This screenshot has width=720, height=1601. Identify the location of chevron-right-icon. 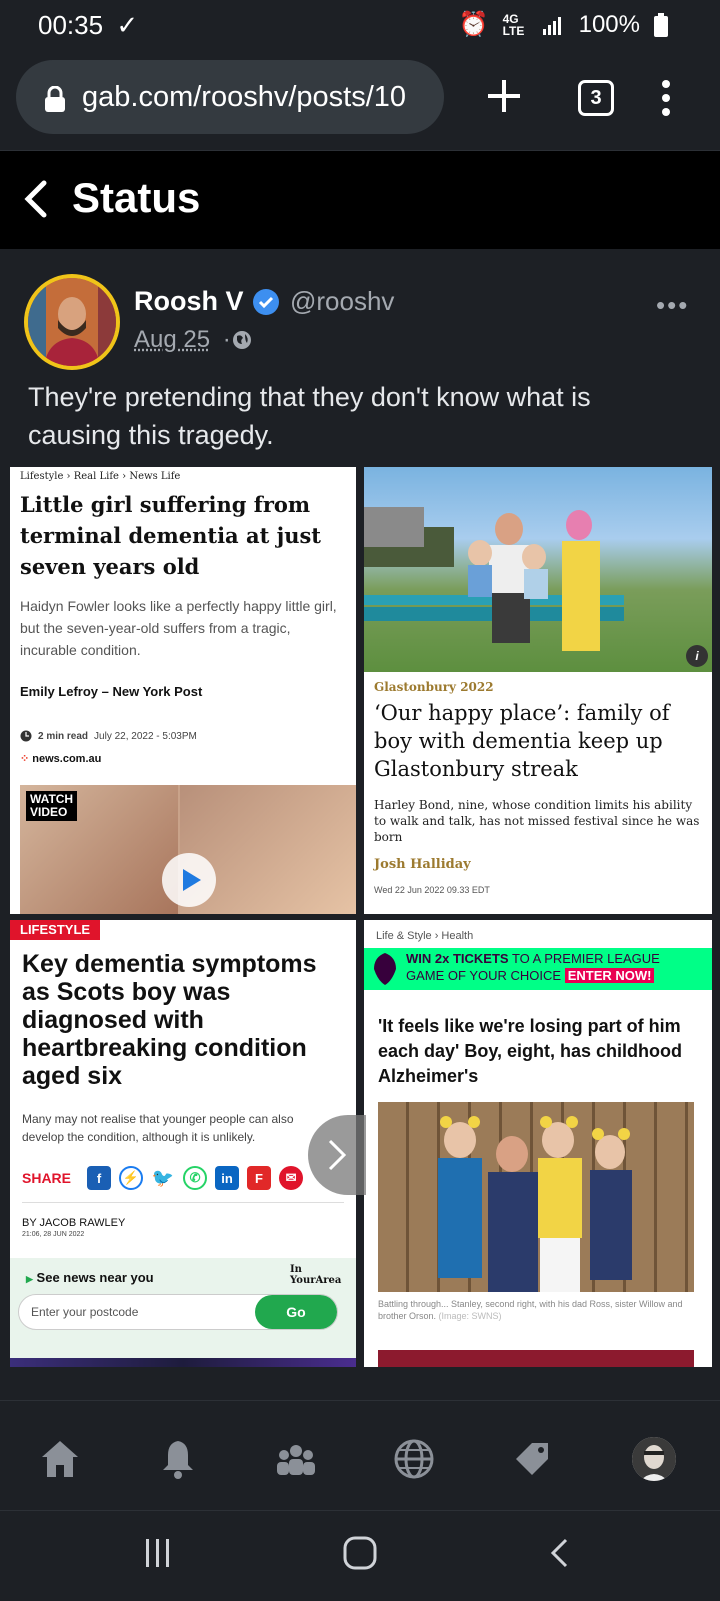
(337, 1155).